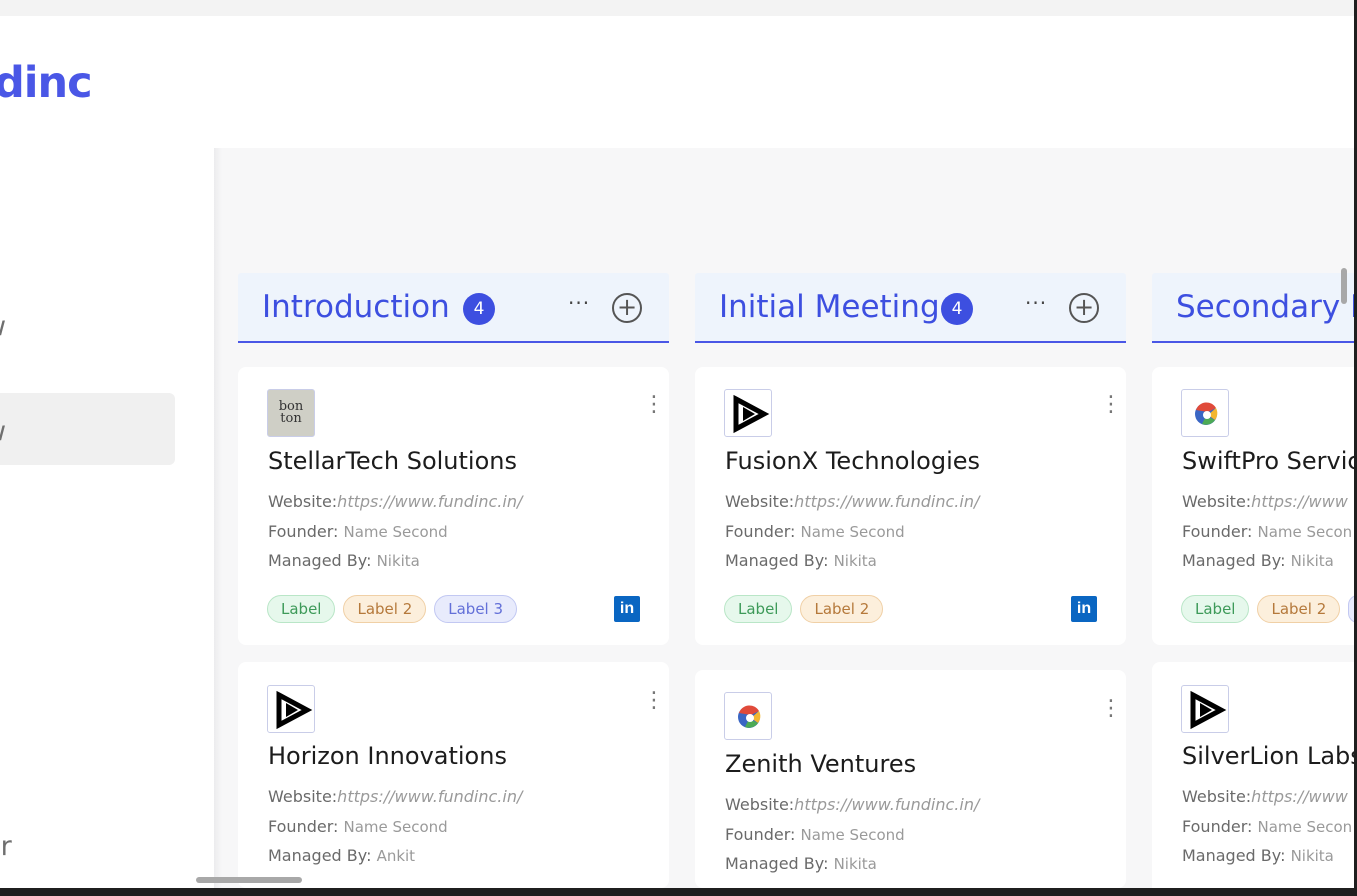 This screenshot has height=896, width=1357. What do you see at coordinates (6, 846) in the screenshot?
I see `sidebar-item-4: er` at bounding box center [6, 846].